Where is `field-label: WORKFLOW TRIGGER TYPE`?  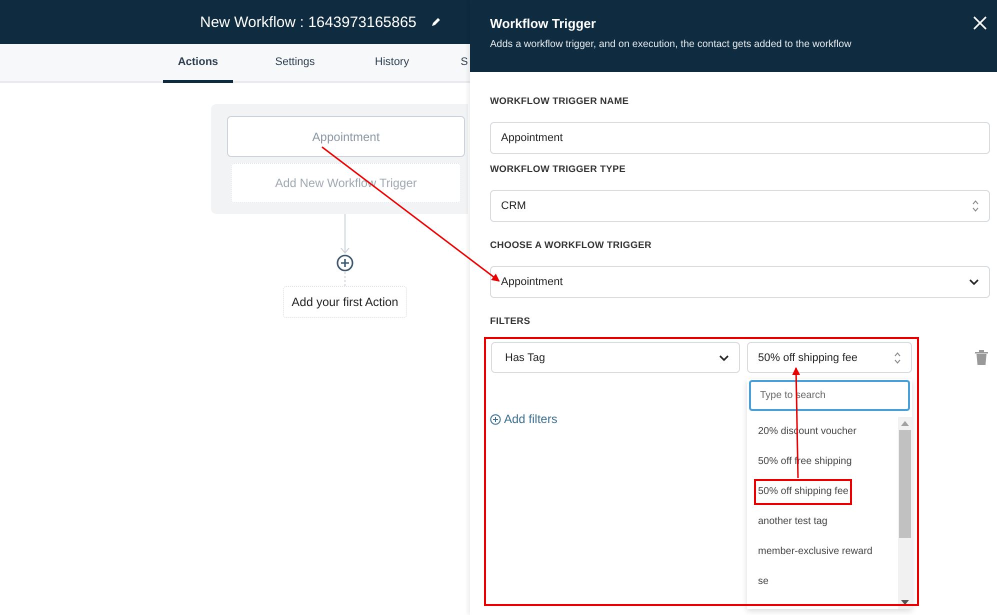
field-label: WORKFLOW TRIGGER TYPE is located at coordinates (558, 169).